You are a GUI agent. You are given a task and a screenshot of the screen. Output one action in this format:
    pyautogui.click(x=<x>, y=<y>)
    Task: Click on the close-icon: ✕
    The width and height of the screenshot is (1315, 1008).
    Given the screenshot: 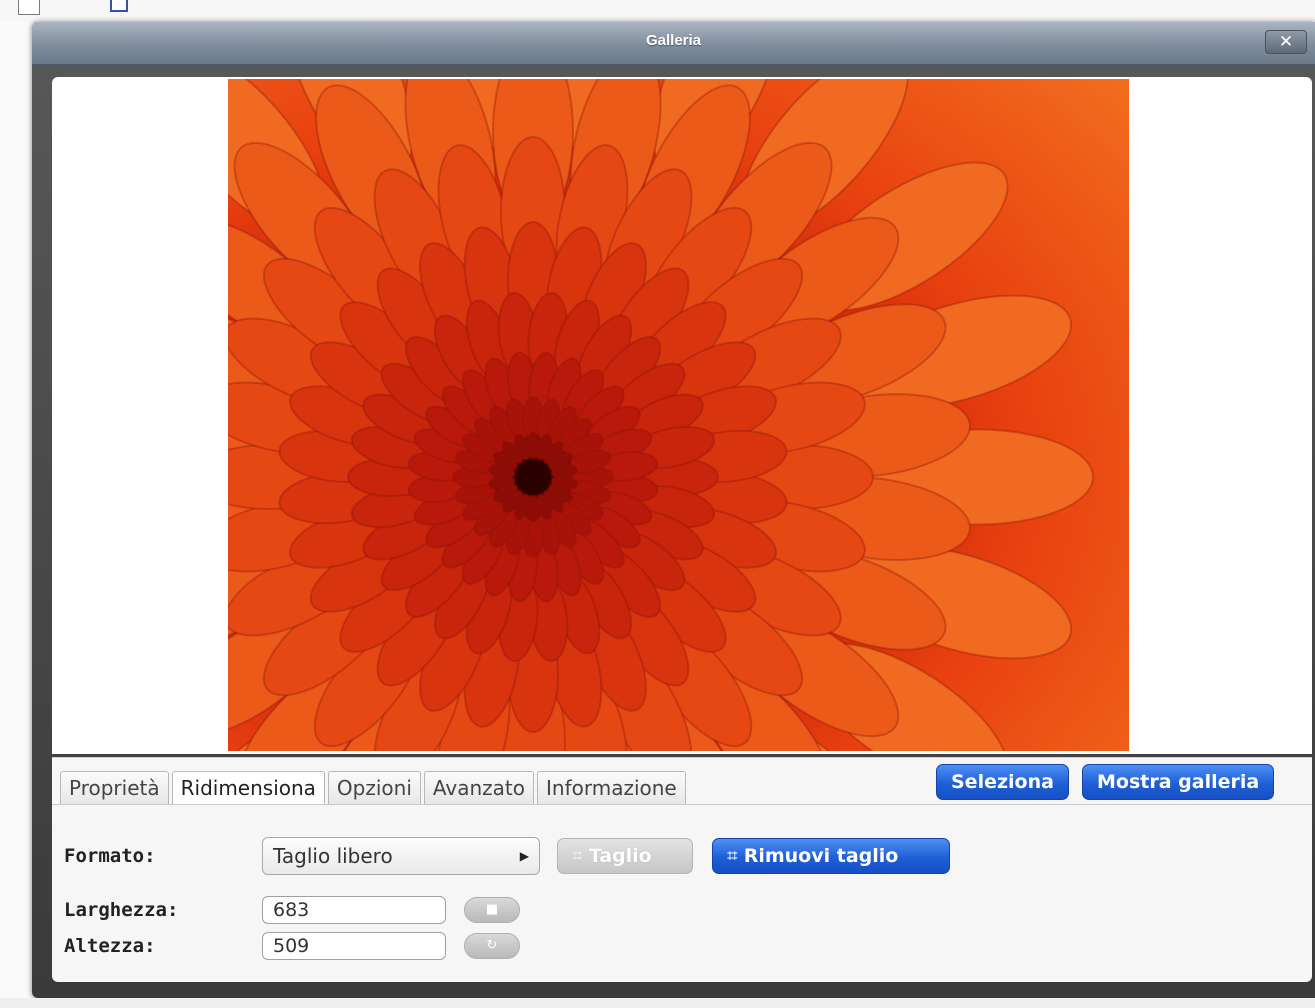 What is the action you would take?
    pyautogui.click(x=1286, y=42)
    